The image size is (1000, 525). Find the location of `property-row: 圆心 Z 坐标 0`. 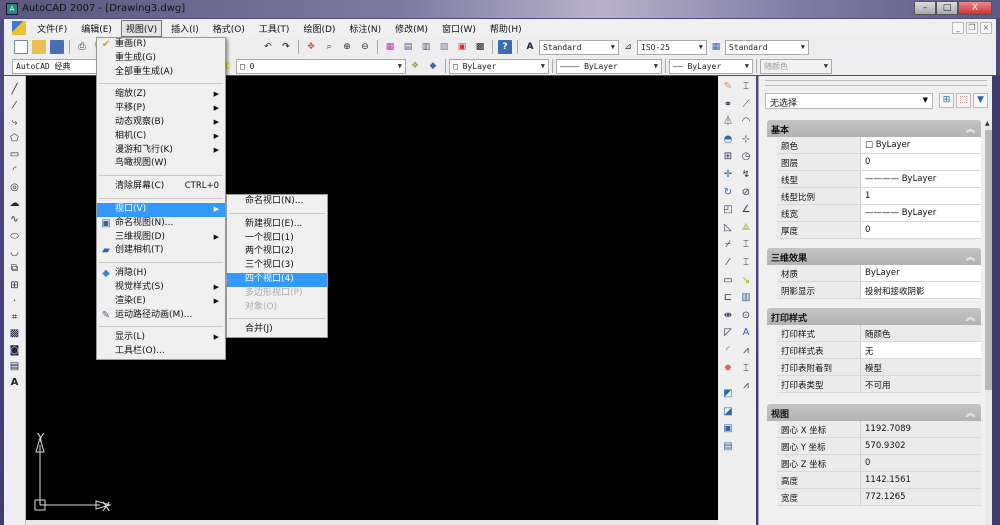

property-row: 圆心 Z 坐标 0 is located at coordinates (879, 463).